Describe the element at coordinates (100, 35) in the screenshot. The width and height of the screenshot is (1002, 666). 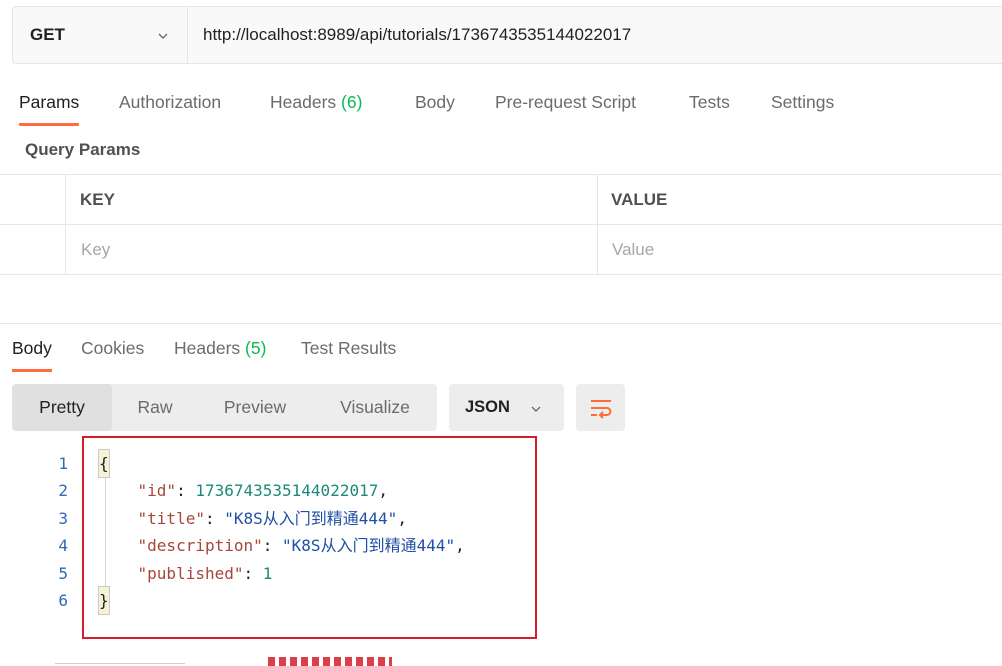
I see `method-select: GET` at that location.